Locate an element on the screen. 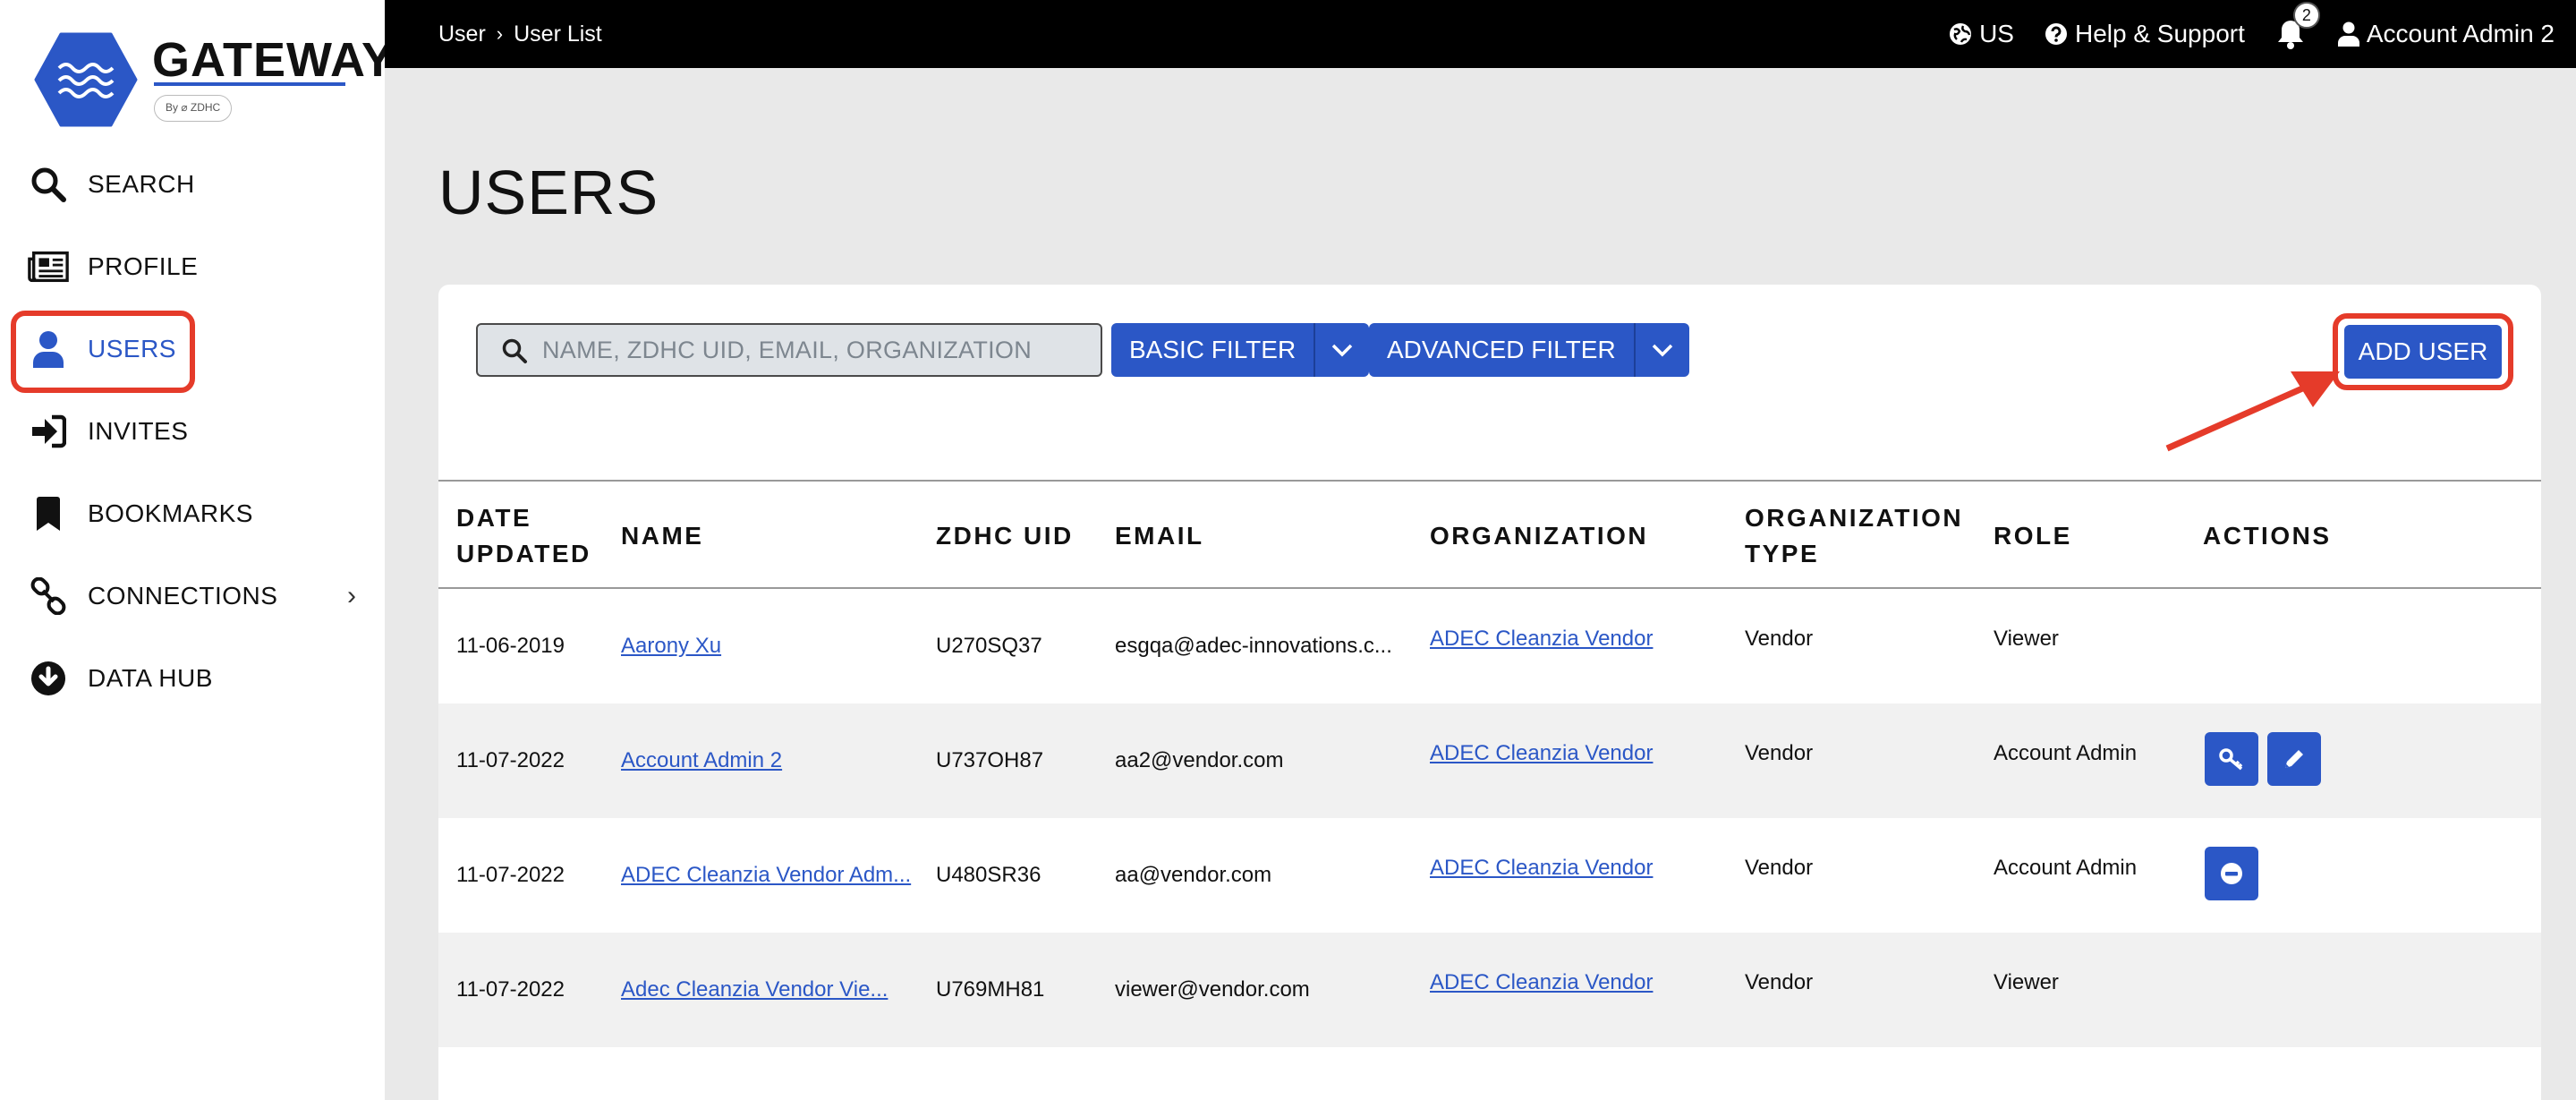  language-selector: US is located at coordinates (1982, 34).